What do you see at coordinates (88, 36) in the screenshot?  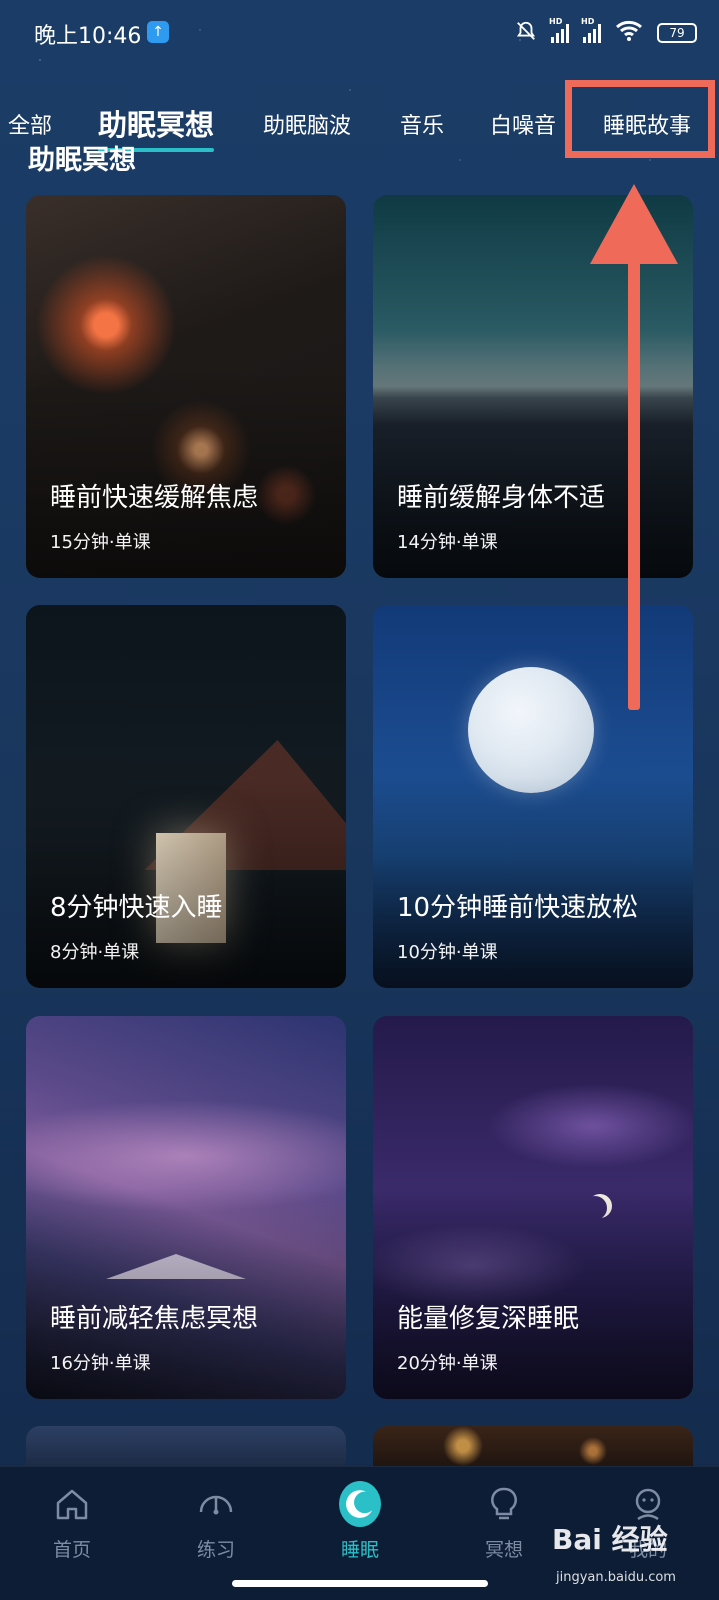 I see `status-time: 晚上10:46` at bounding box center [88, 36].